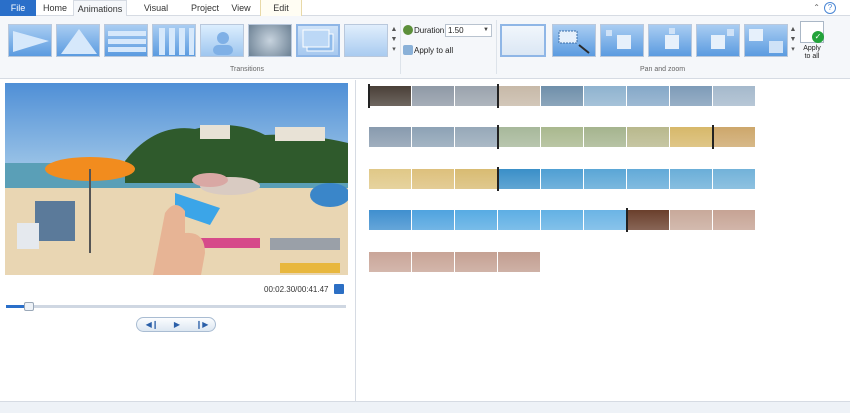 Image resolution: width=850 pixels, height=413 pixels. I want to click on fullscreen-icon, so click(339, 289).